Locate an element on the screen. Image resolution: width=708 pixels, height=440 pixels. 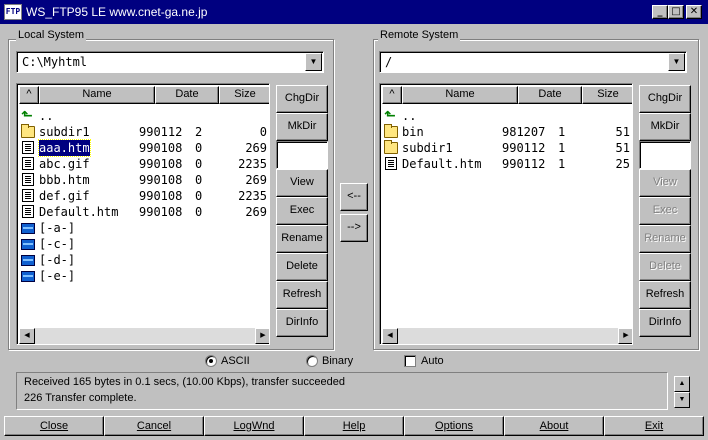
file-row: [-d-] is located at coordinates (144, 260).